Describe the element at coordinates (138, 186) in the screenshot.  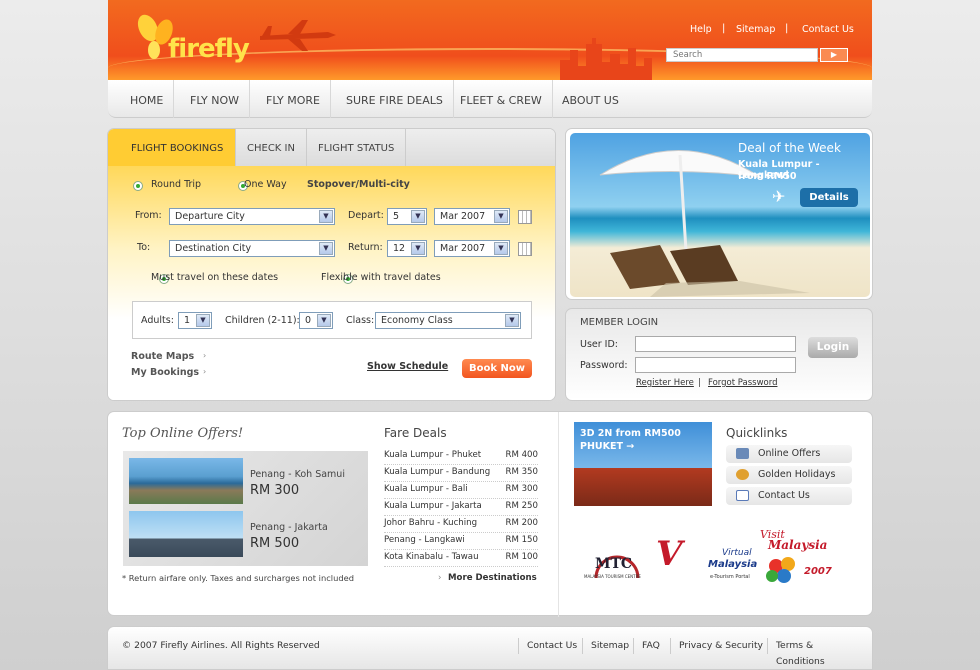
I see `round-trip-radio` at that location.